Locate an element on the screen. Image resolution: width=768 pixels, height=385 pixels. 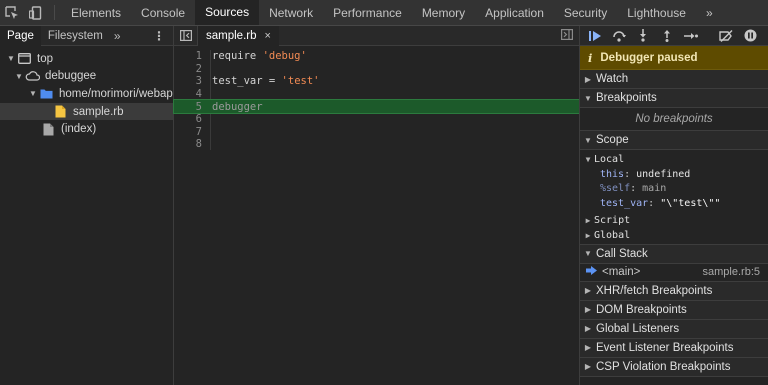
line-number: 6 is located at coordinates (191, 119).